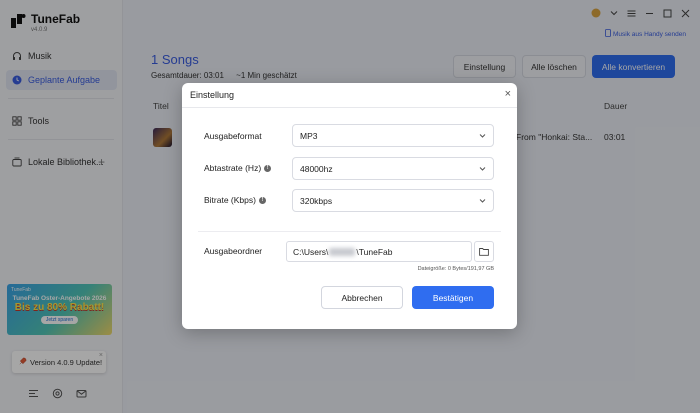  What do you see at coordinates (311, 251) in the screenshot?
I see `path-prefix: C:\Users\` at bounding box center [311, 251].